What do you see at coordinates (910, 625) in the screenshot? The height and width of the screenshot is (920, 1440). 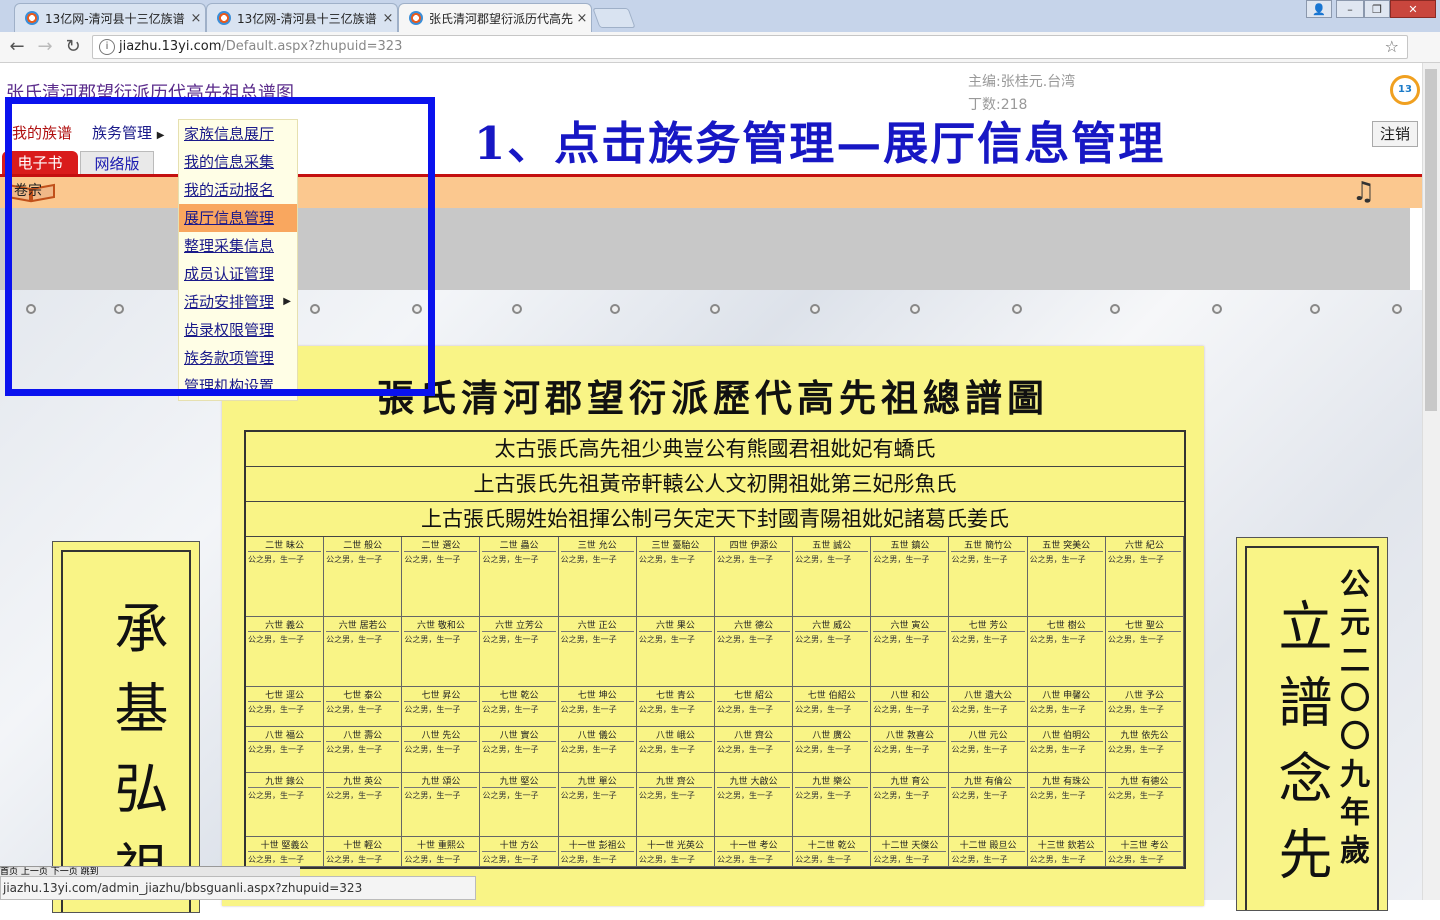 I see `ancestor-name: 六世 寅公` at bounding box center [910, 625].